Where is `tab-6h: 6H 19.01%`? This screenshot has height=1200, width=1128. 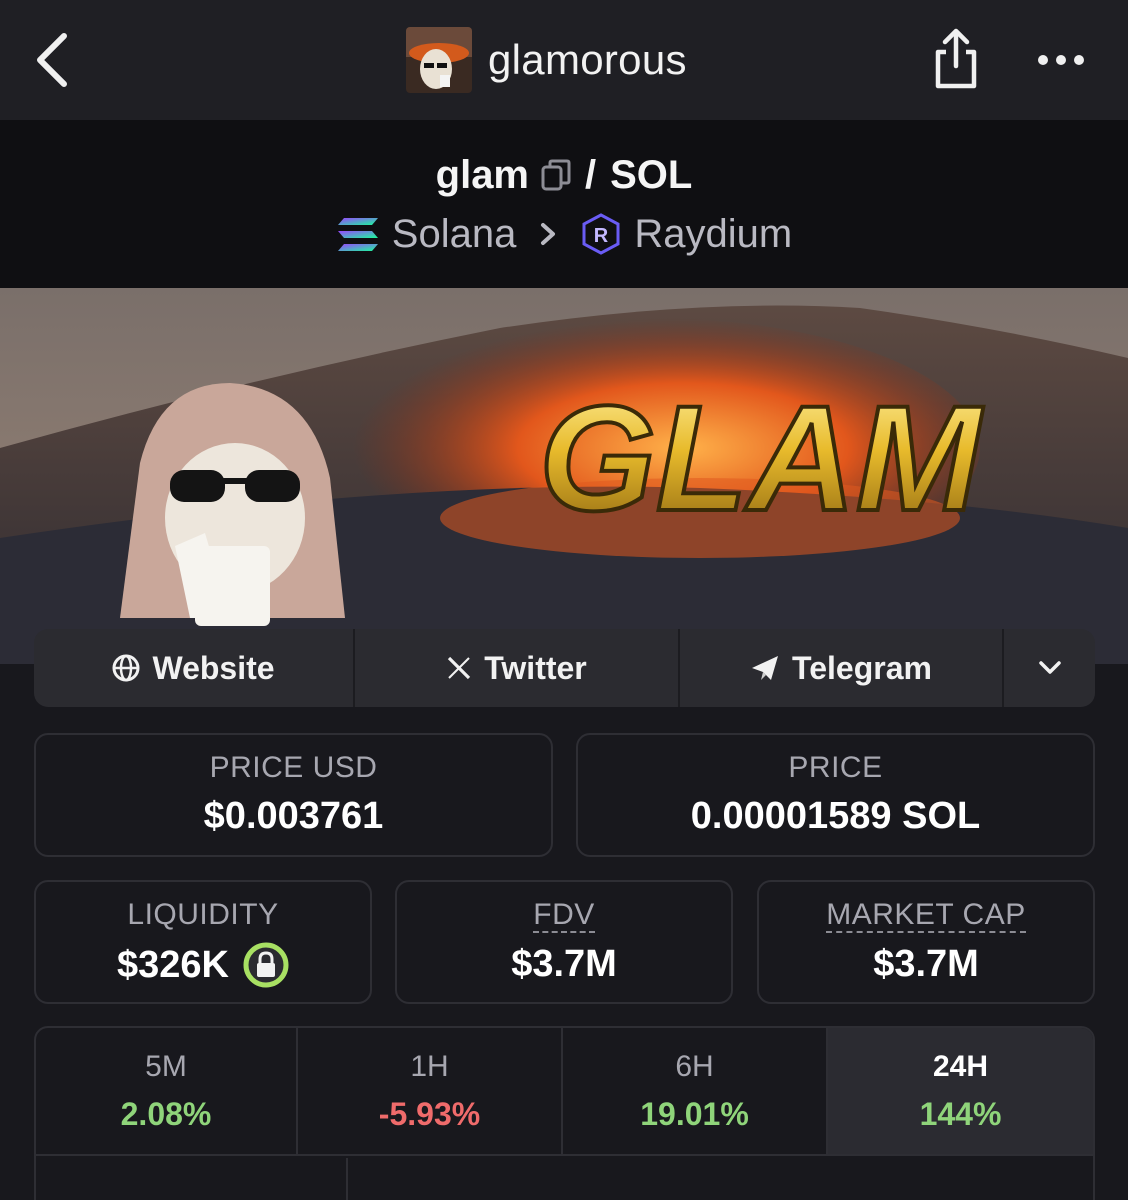
tab-6h: 6H 19.01% is located at coordinates (695, 1091).